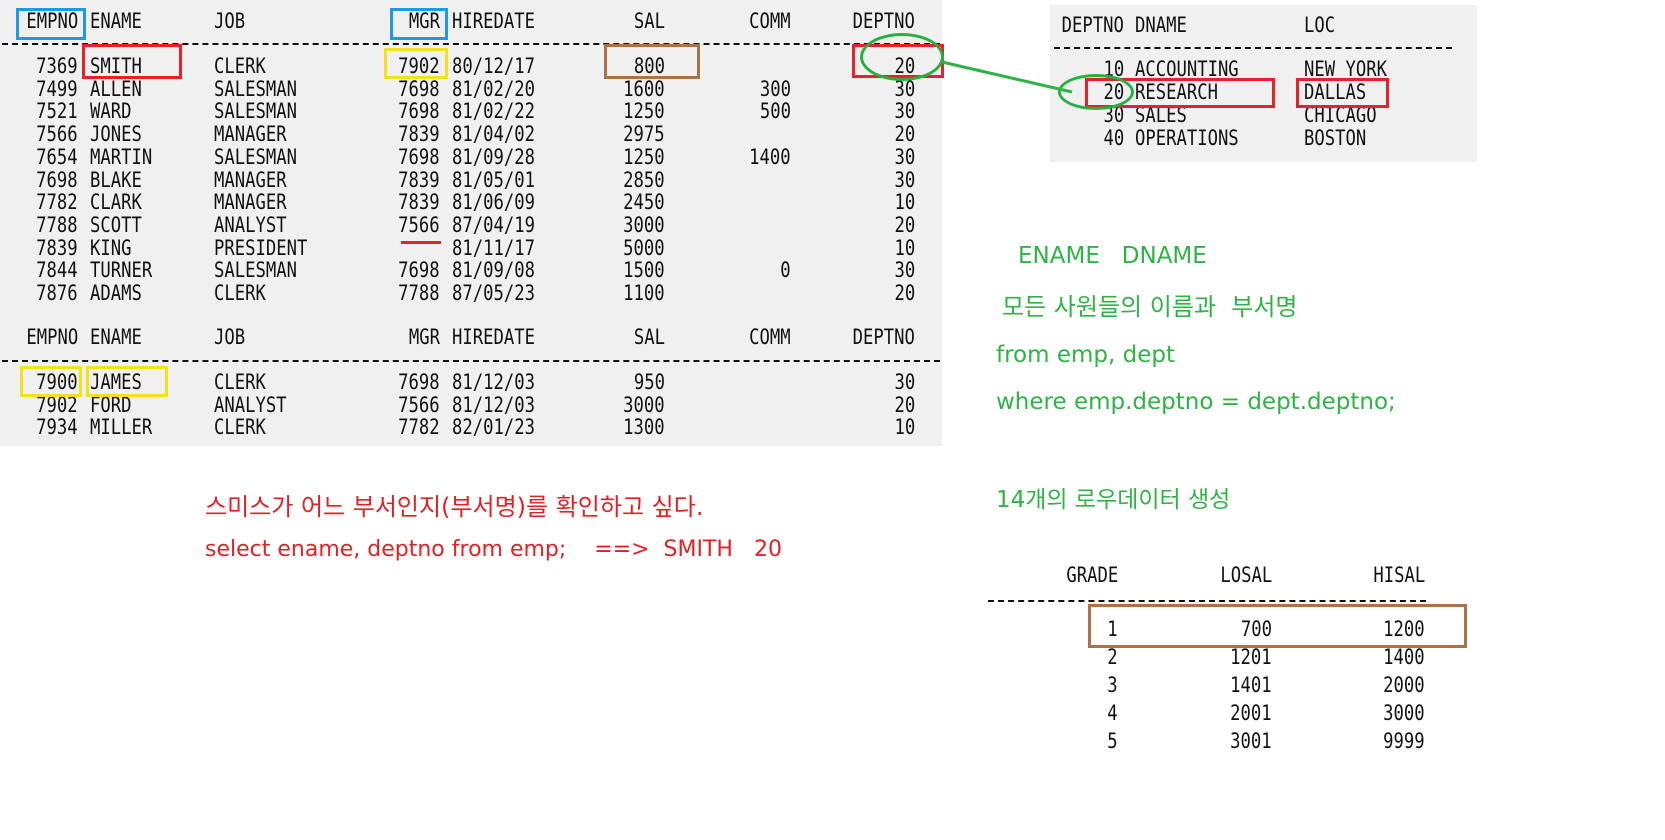  What do you see at coordinates (454, 507) in the screenshot?
I see `question-note: 스미스가 어느 부서인지(부서명)를 확인하고 싶다.` at bounding box center [454, 507].